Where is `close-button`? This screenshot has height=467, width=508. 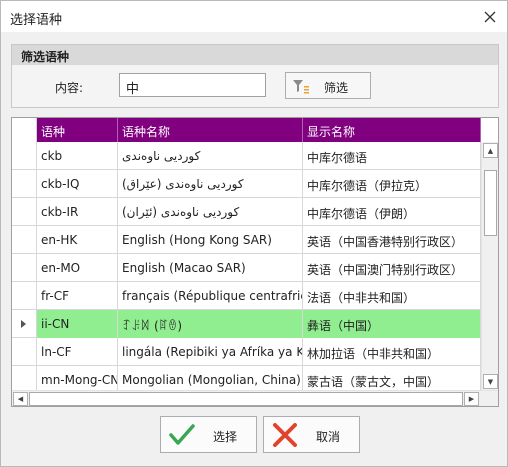 close-button is located at coordinates (490, 16).